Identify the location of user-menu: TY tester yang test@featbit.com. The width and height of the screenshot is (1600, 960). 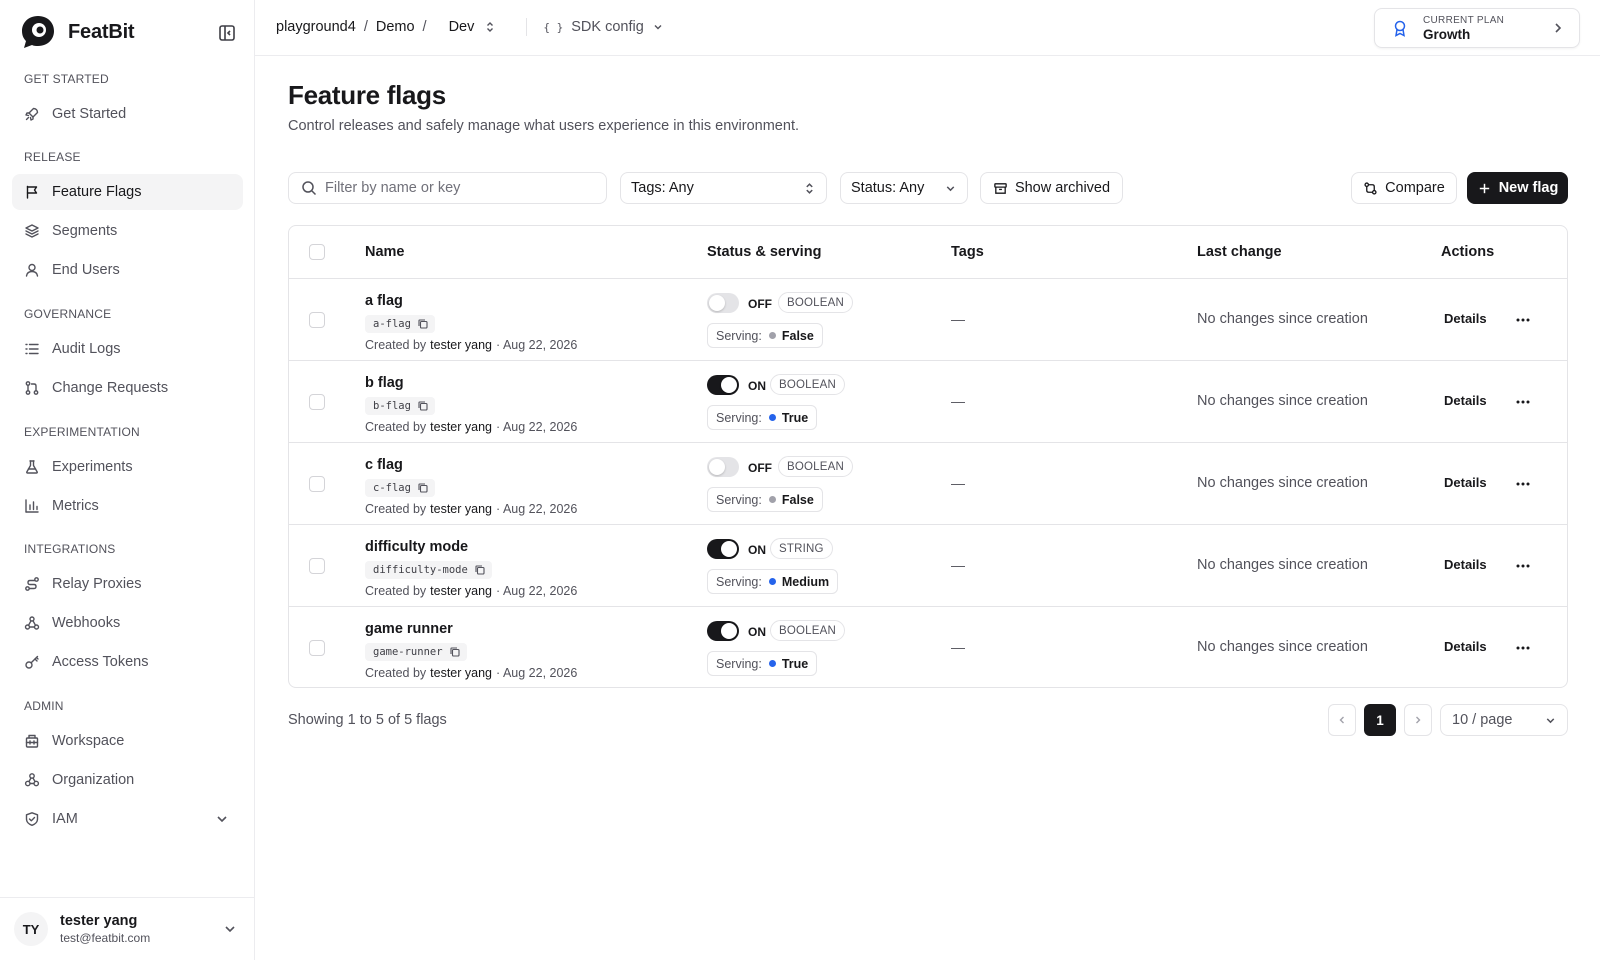
(127, 928).